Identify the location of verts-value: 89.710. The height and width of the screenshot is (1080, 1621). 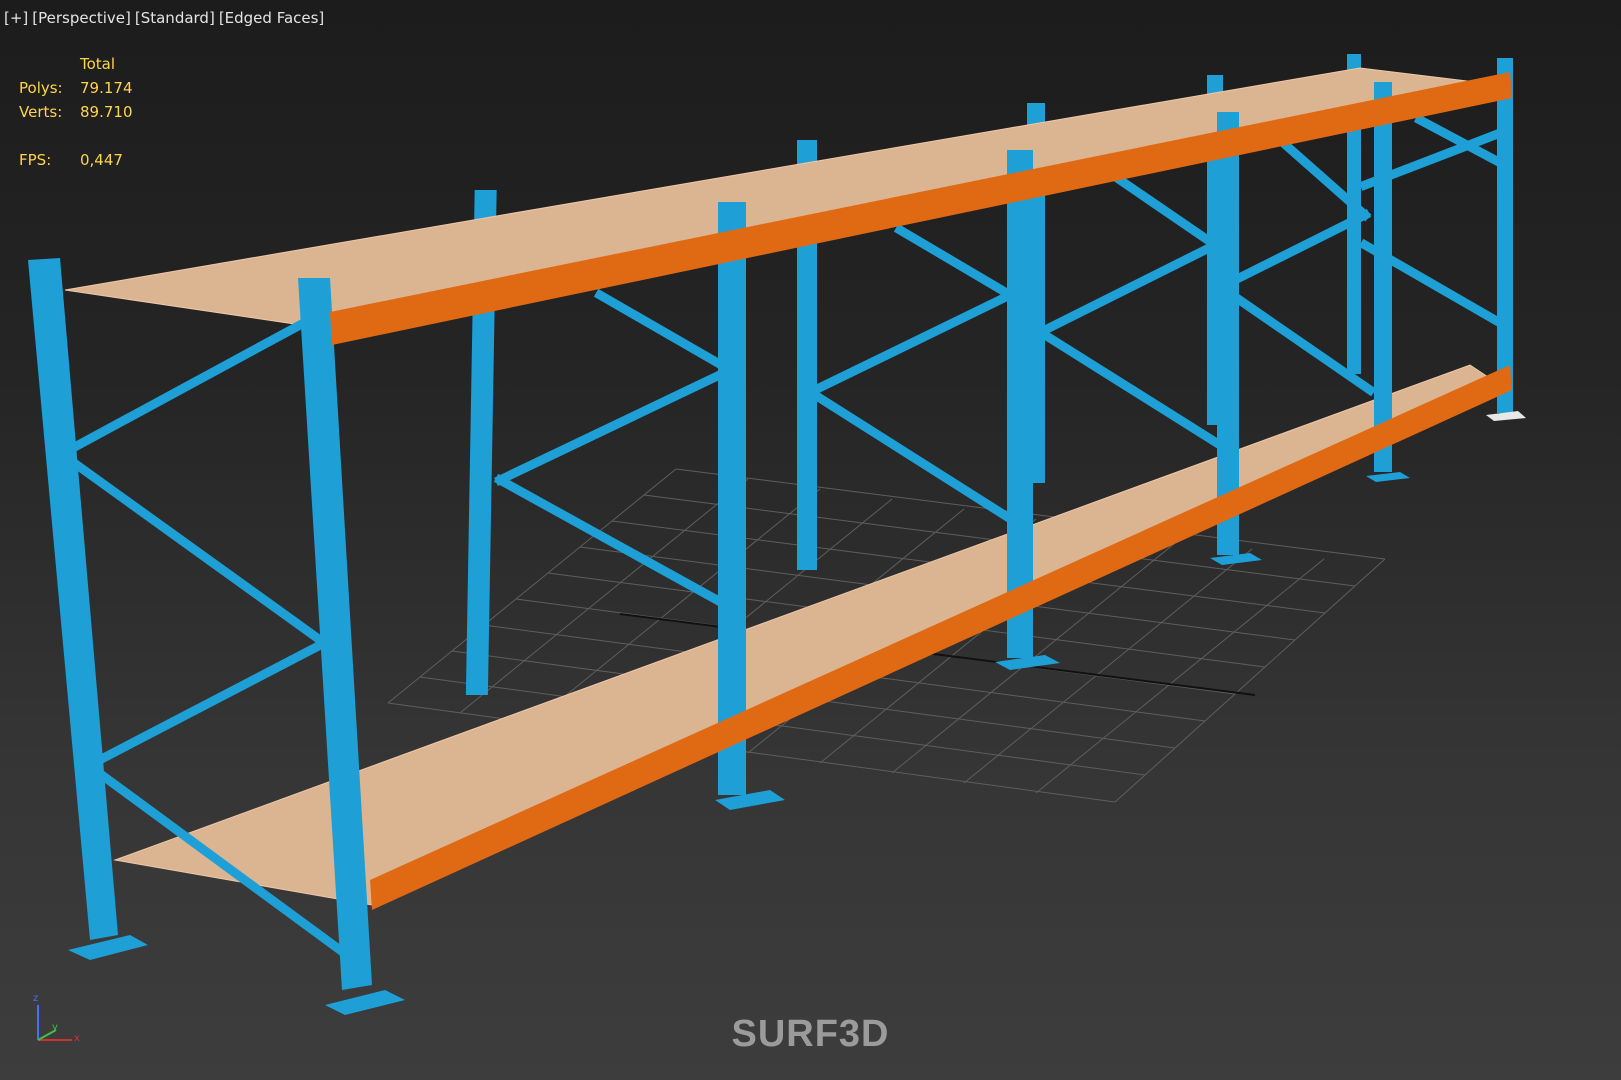
(106, 112).